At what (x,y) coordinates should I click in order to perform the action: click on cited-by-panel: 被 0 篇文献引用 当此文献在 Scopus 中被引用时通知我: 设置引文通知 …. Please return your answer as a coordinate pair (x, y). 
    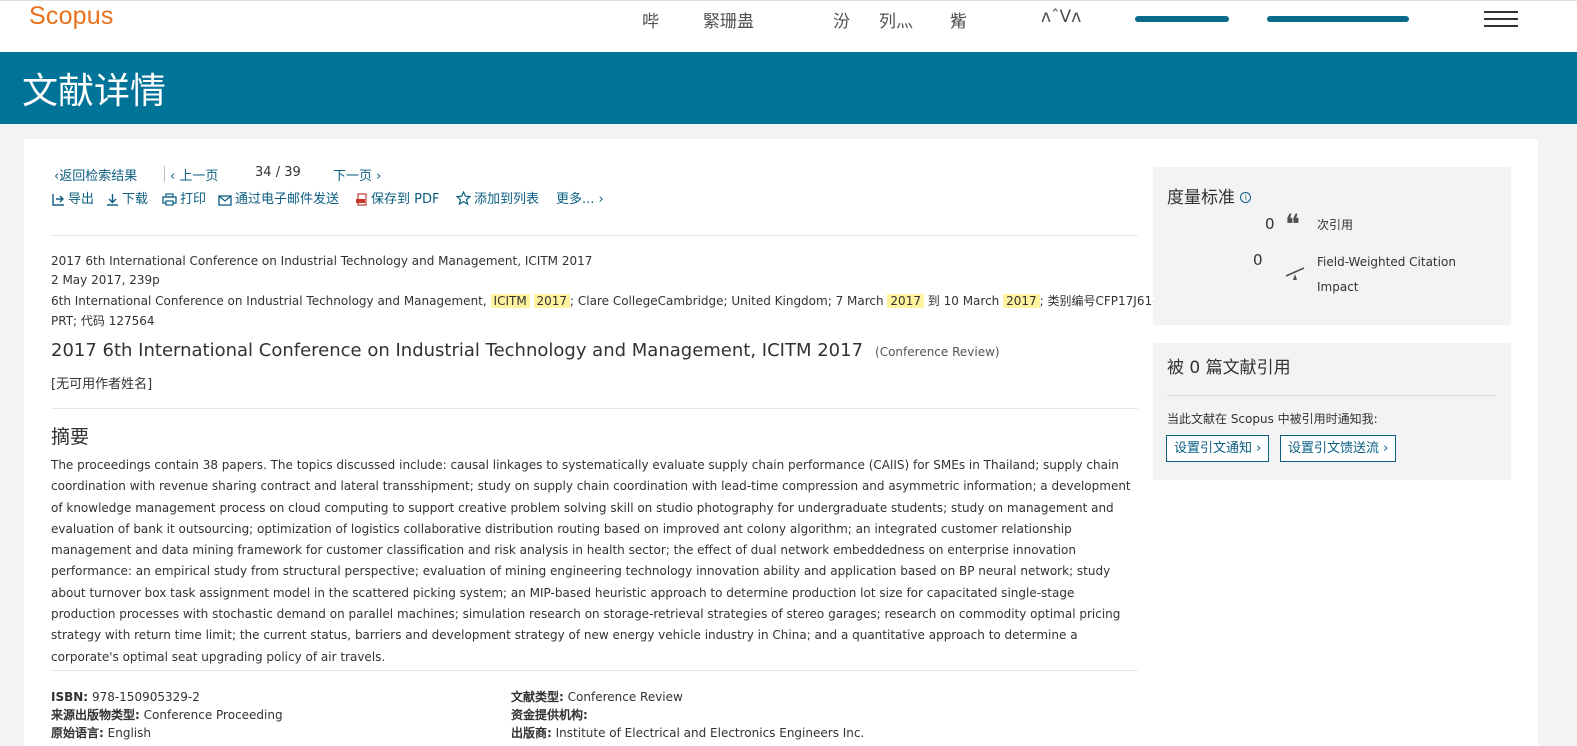
    Looking at the image, I should click on (1332, 411).